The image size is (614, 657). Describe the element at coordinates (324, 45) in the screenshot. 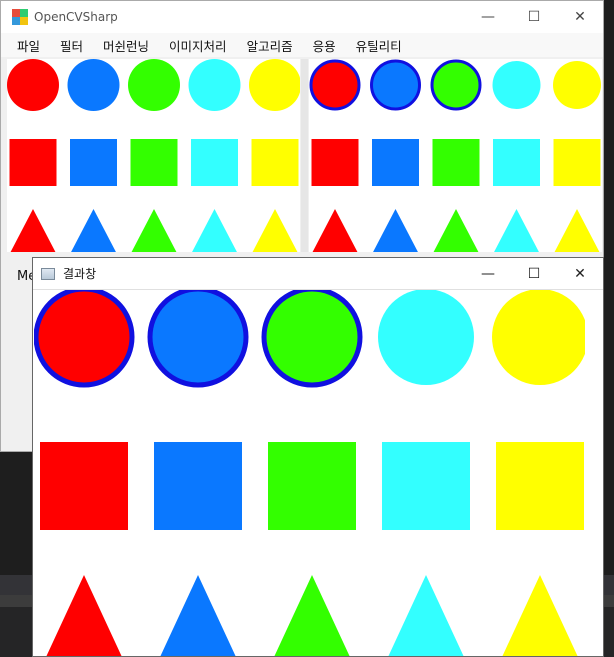

I see `menu-application: 응용` at that location.